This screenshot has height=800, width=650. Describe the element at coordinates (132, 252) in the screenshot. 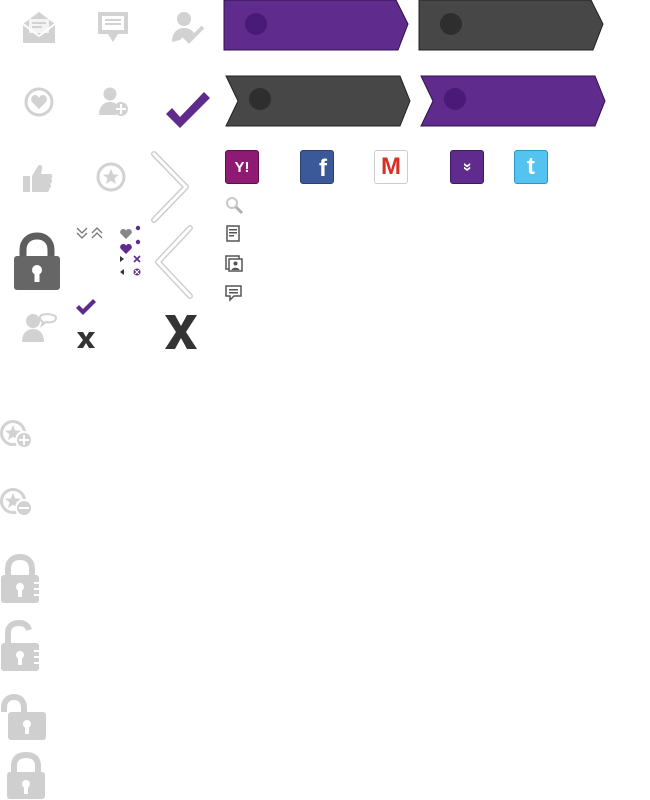

I see `heart-dots-icons` at that location.